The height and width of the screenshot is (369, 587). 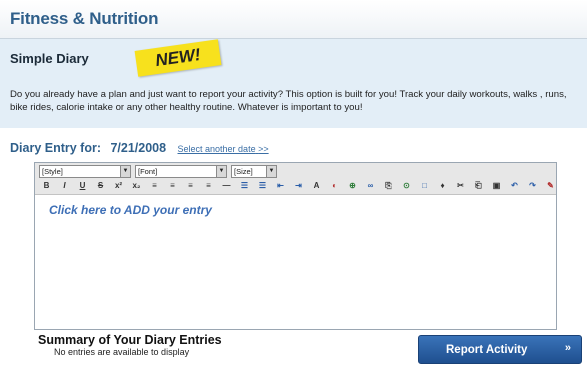 I want to click on double-chevron-right-icon: », so click(x=567, y=348).